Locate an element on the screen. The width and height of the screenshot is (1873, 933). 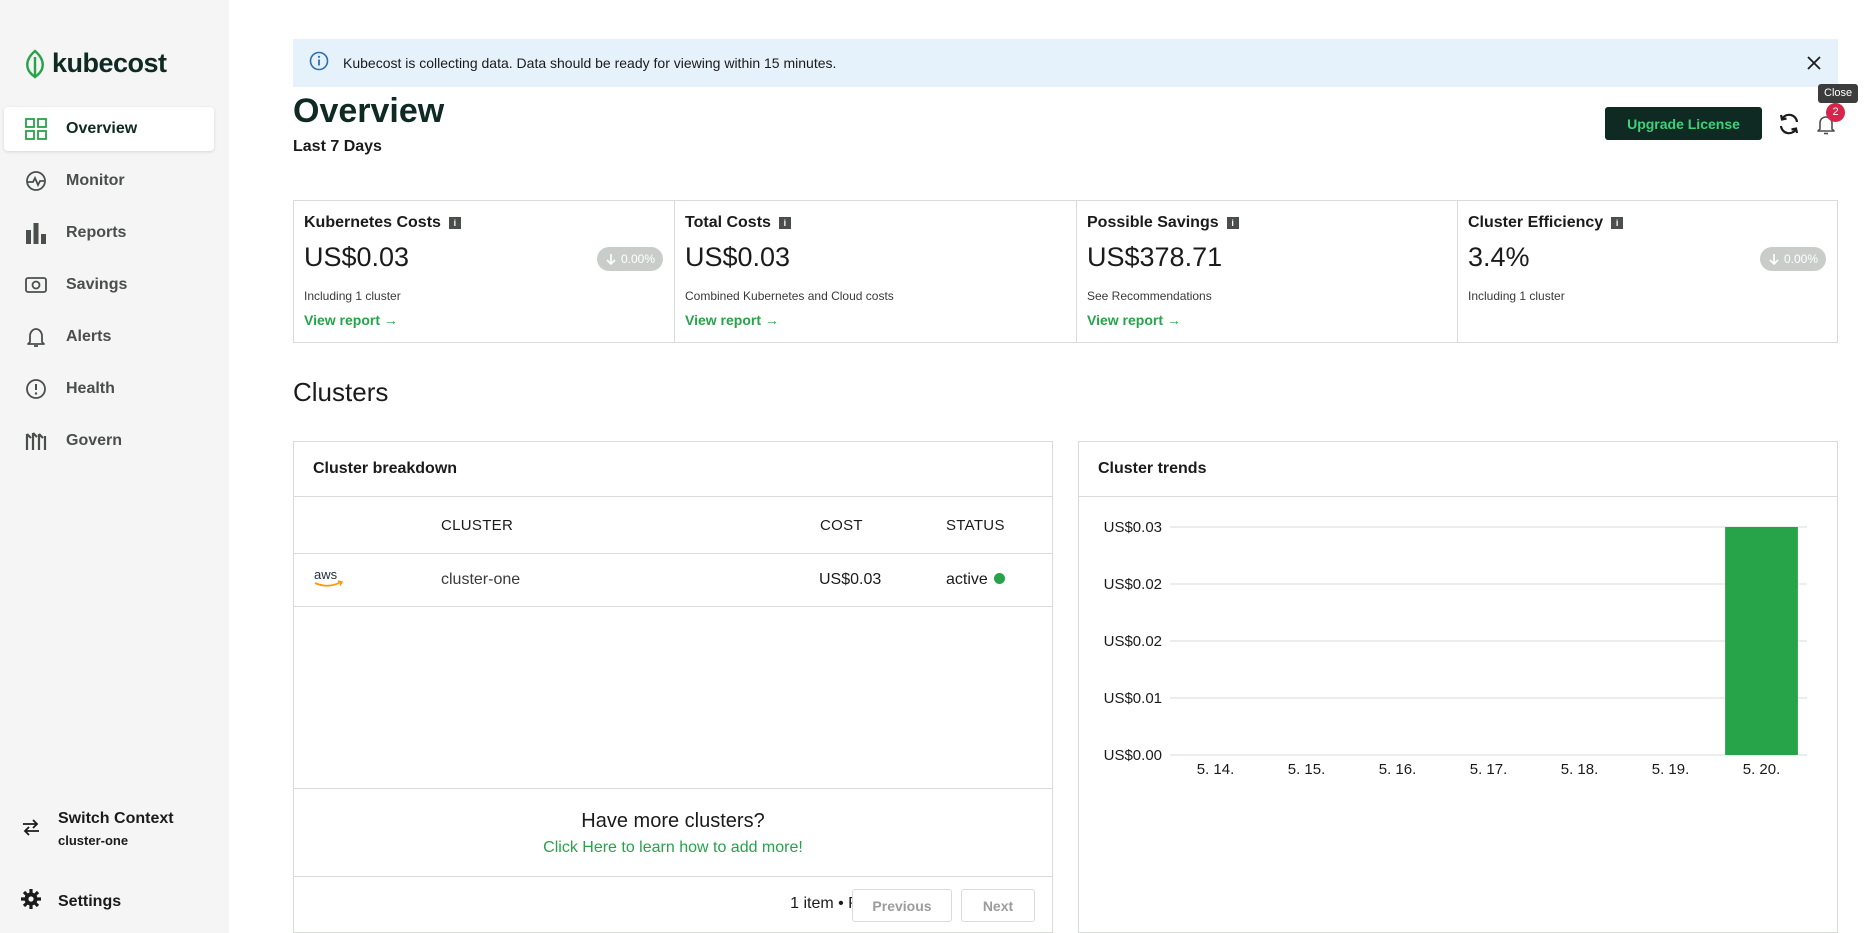
panel-title: Cluster trends is located at coordinates (1458, 469).